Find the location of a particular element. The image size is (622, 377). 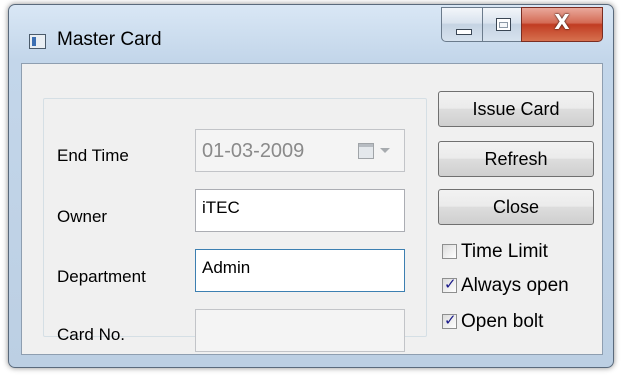

maximize-button is located at coordinates (502, 24).